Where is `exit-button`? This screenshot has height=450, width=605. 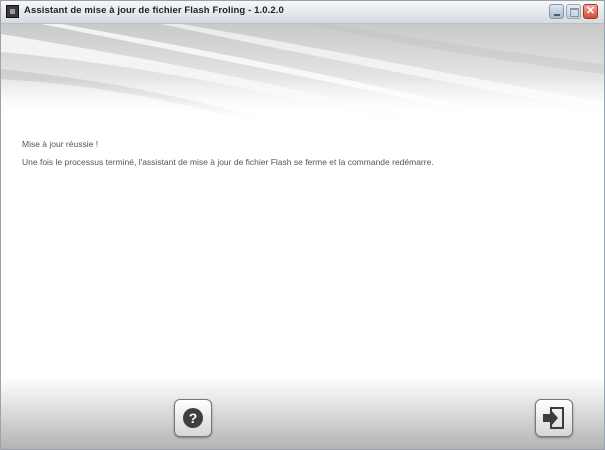
exit-button is located at coordinates (554, 418).